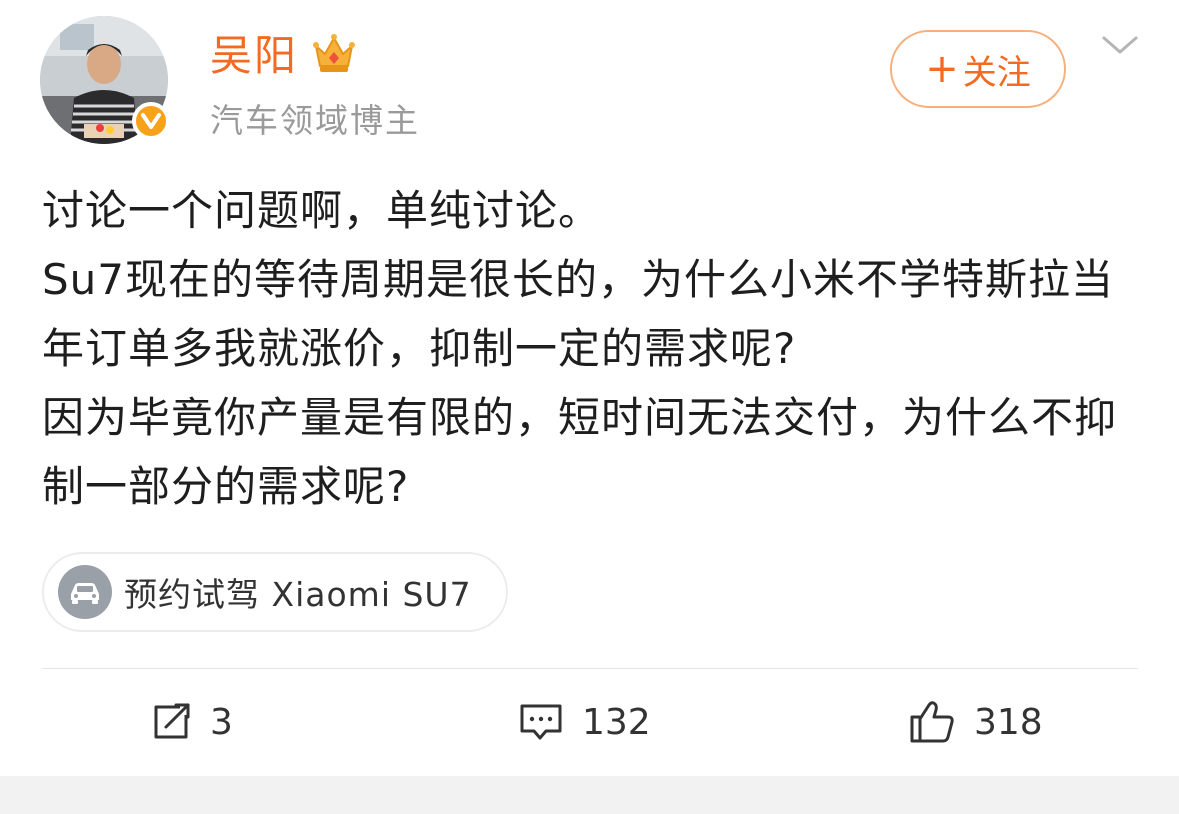 The height and width of the screenshot is (814, 1179). Describe the element at coordinates (221, 722) in the screenshot. I see `share-count: 3` at that location.